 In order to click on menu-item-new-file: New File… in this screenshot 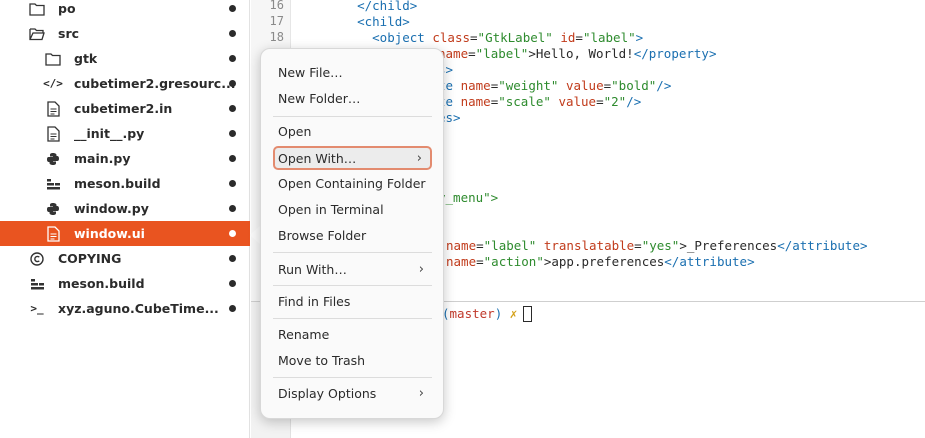, I will do `click(352, 72)`.